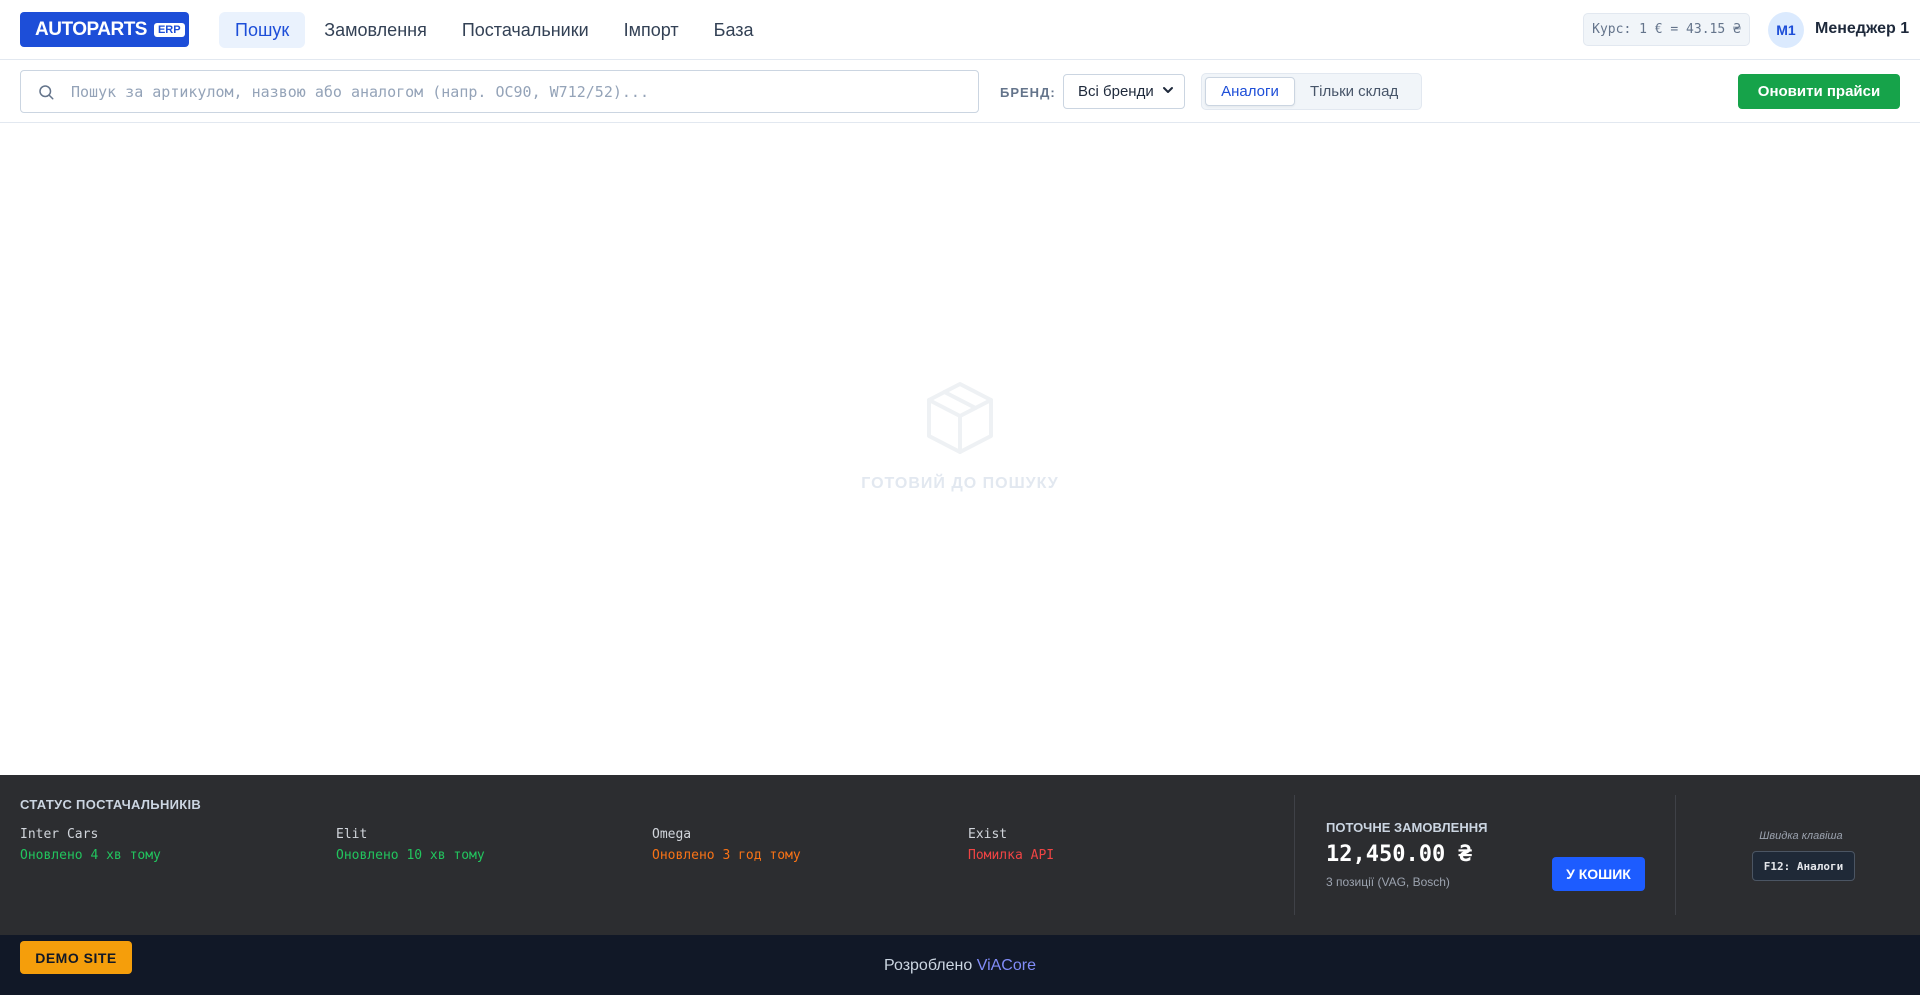 The height and width of the screenshot is (995, 1920). Describe the element at coordinates (726, 845) in the screenshot. I see `supplier-status-item: Omega Оновлено 3 год тому` at that location.